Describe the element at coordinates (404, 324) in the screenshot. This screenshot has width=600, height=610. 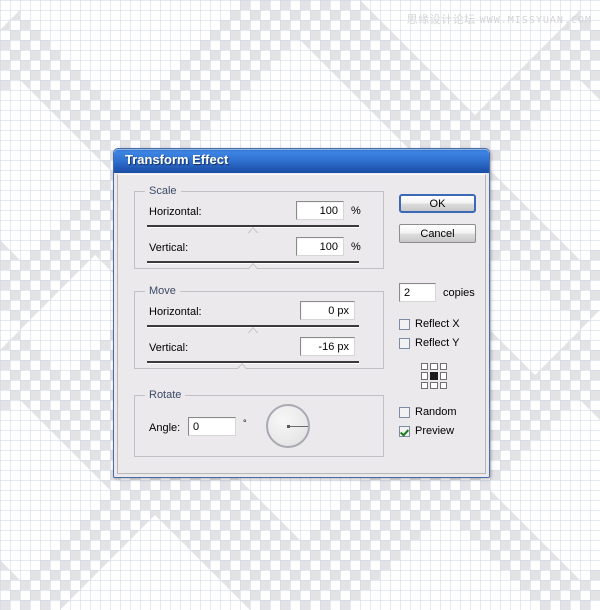
I see `reflect-x-checkbox` at that location.